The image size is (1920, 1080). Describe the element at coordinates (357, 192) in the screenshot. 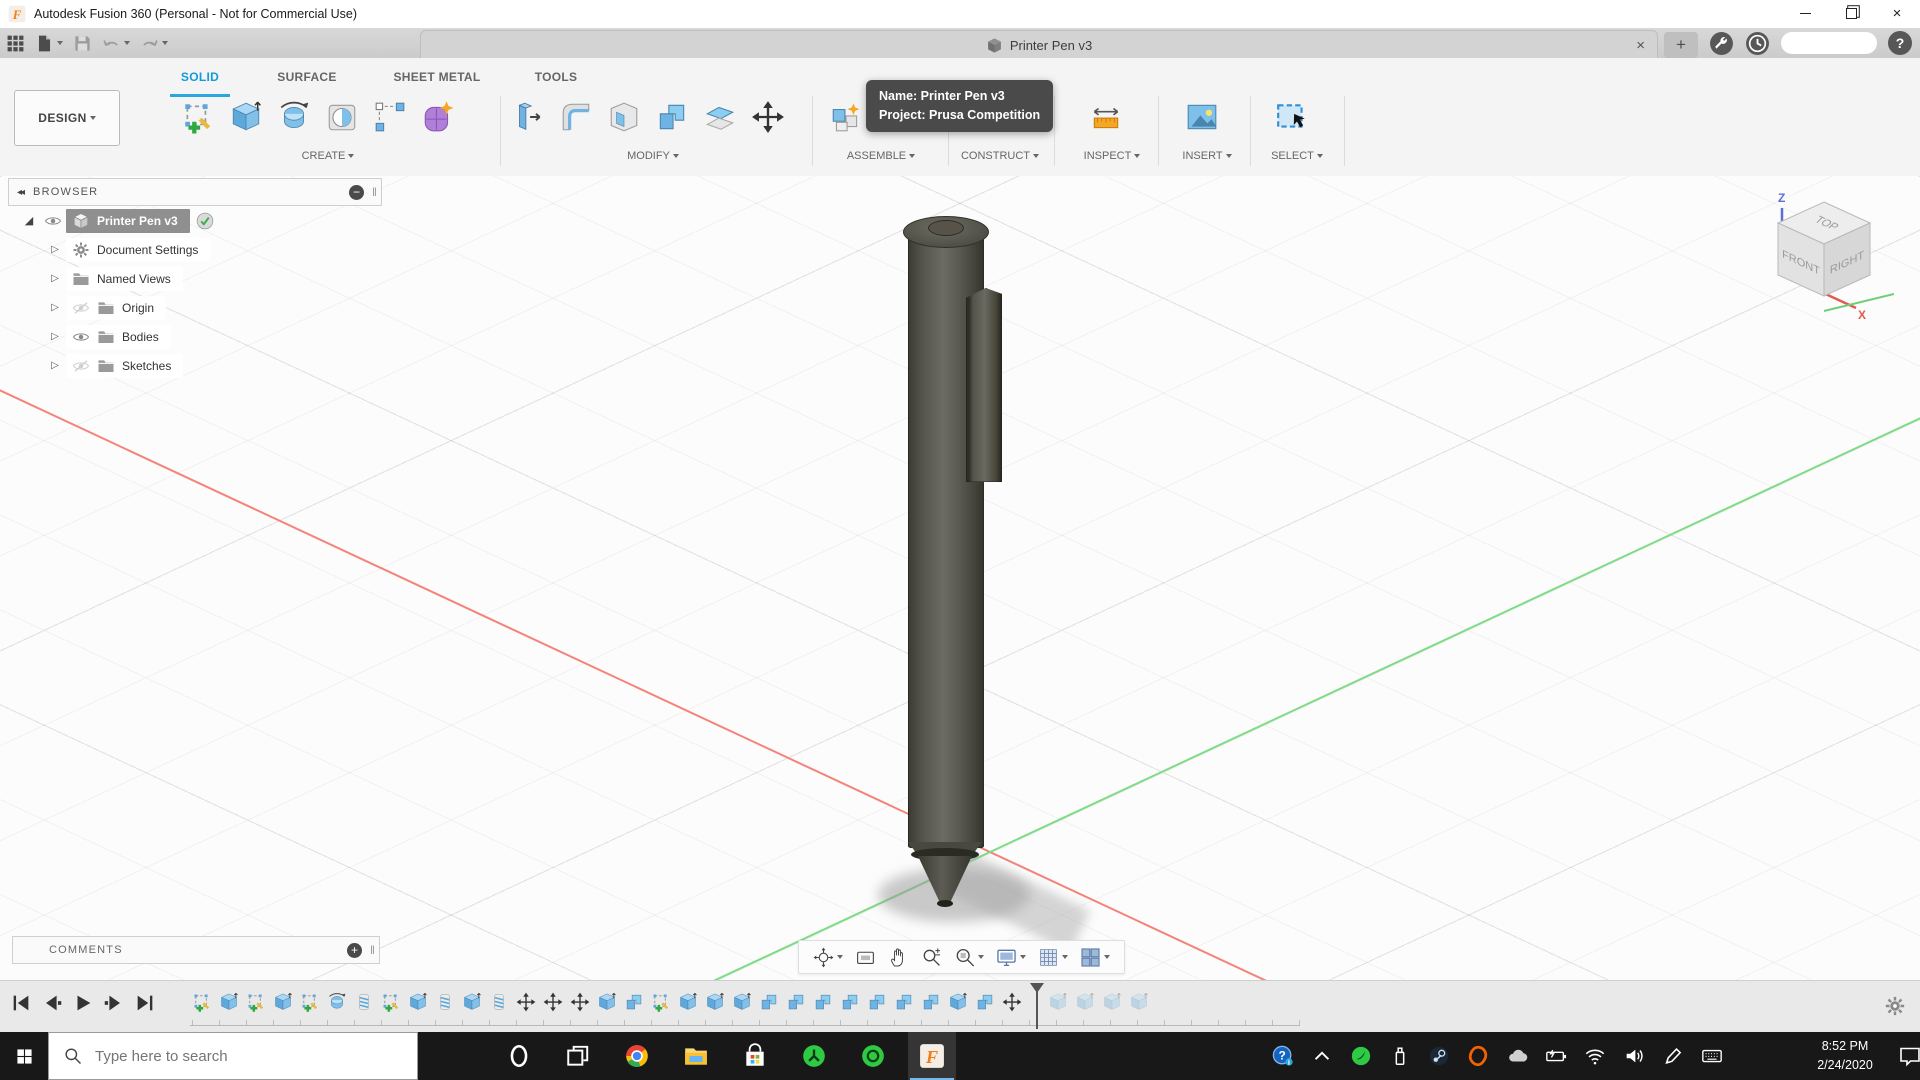

I see `minimize-panel-icon: −` at that location.